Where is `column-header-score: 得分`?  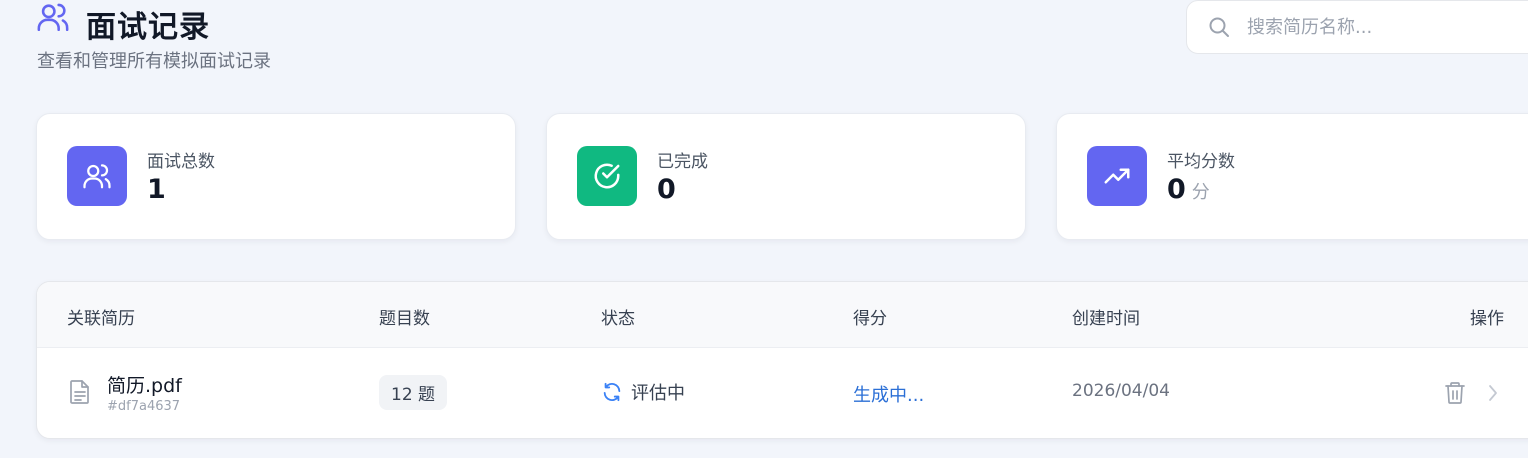
column-header-score: 得分 is located at coordinates (870, 319).